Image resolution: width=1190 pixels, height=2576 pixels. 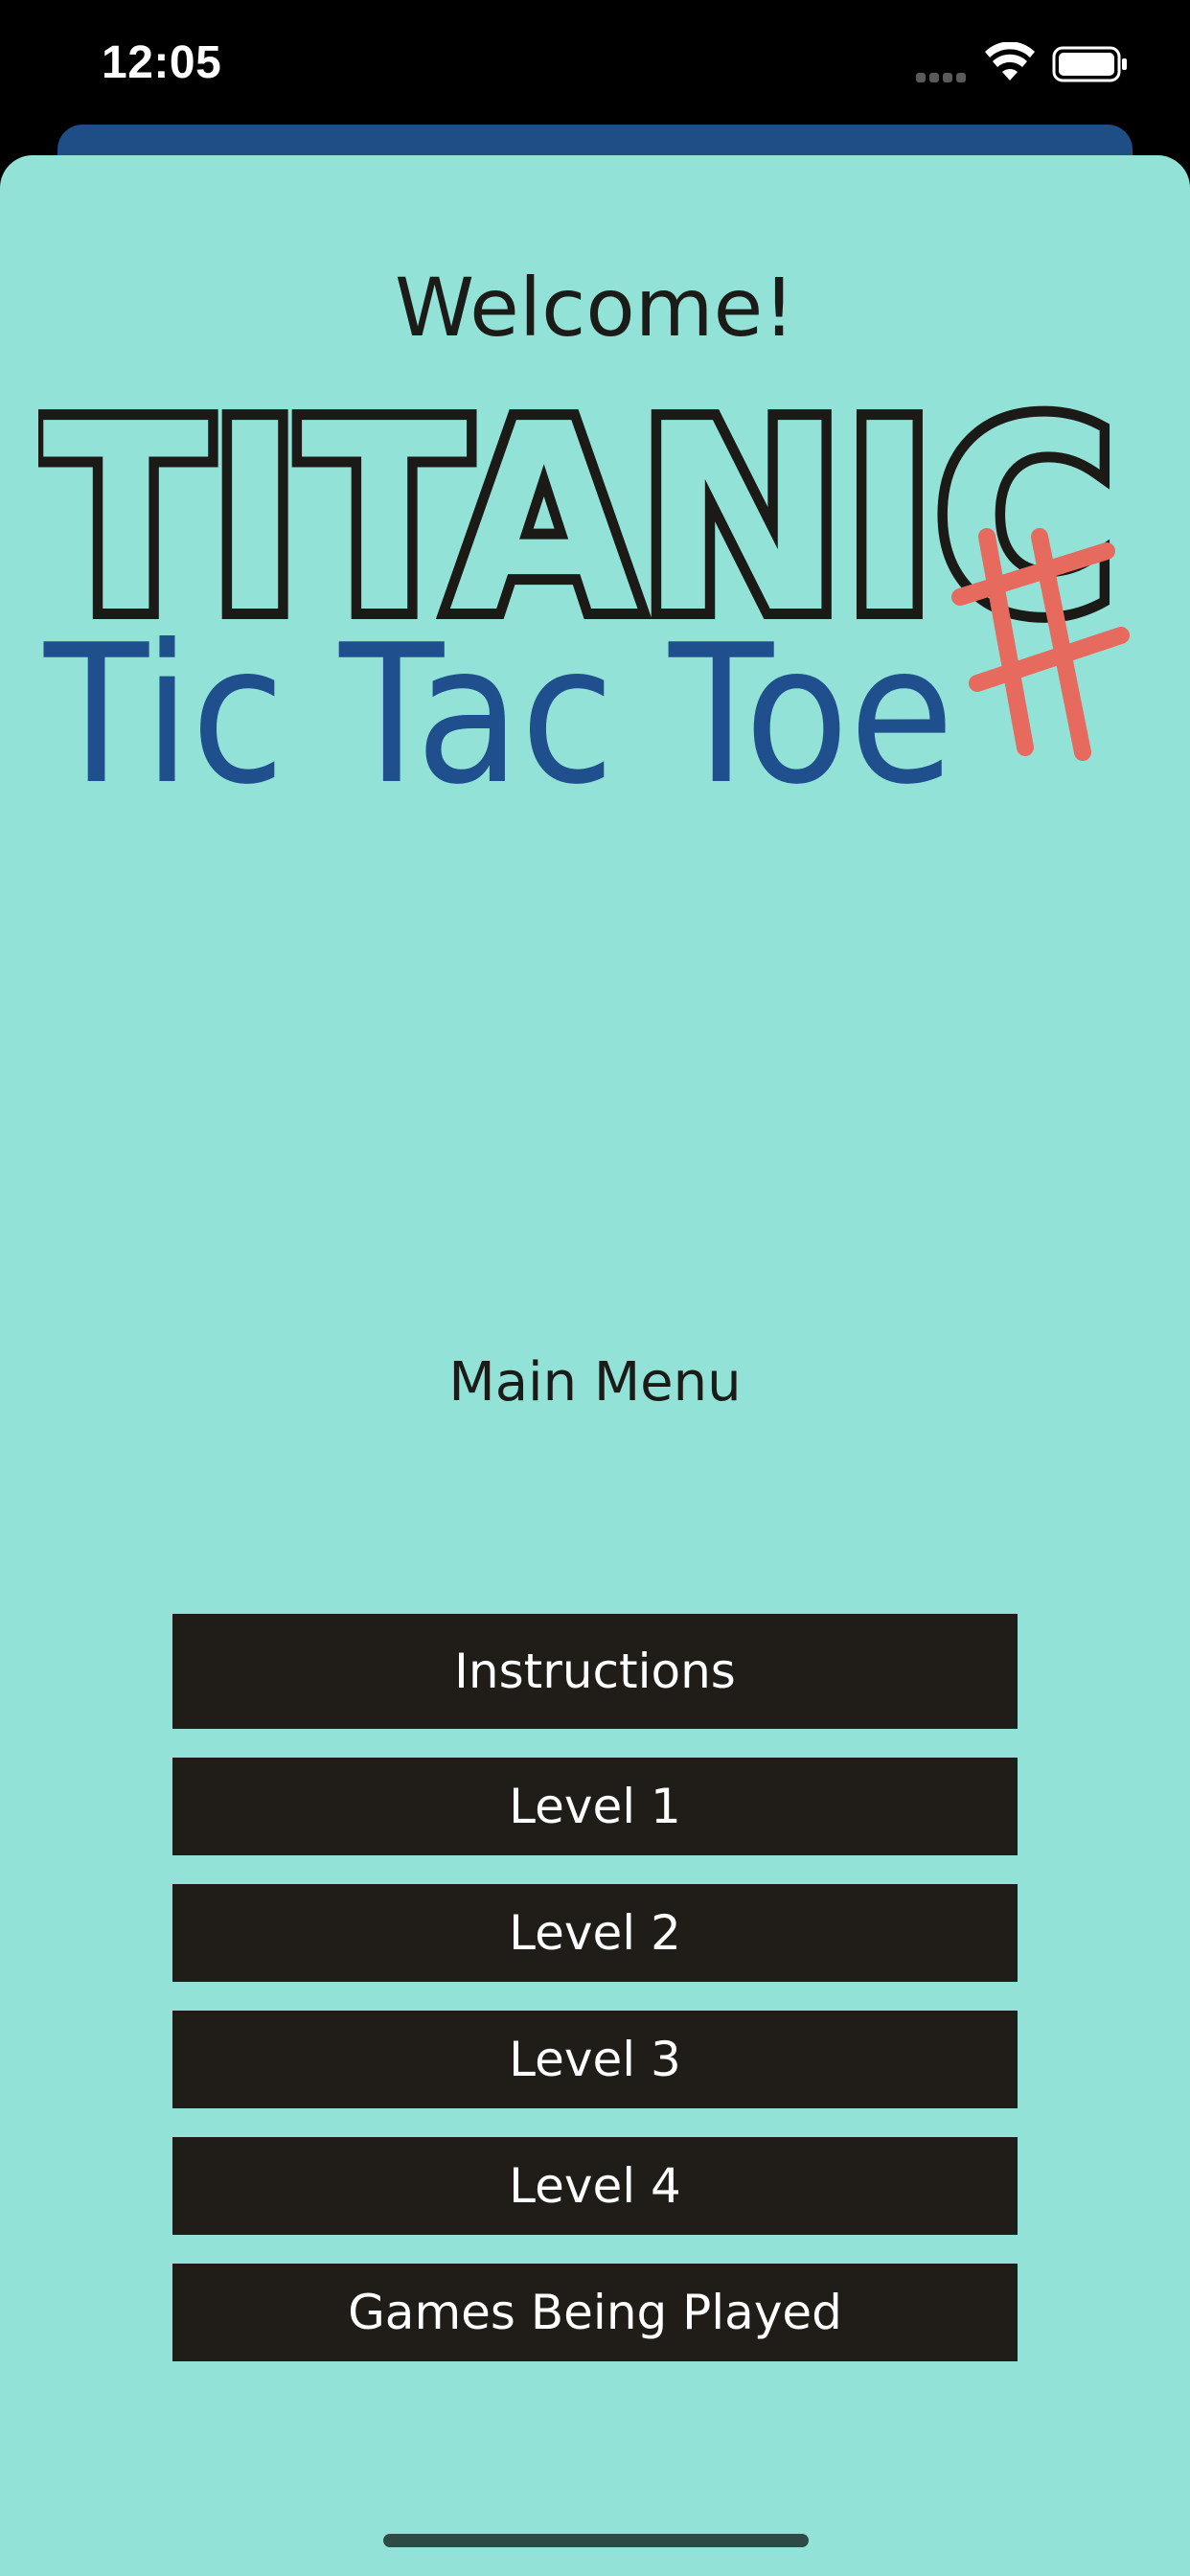 What do you see at coordinates (595, 1933) in the screenshot?
I see `level-2-button: Level 2` at bounding box center [595, 1933].